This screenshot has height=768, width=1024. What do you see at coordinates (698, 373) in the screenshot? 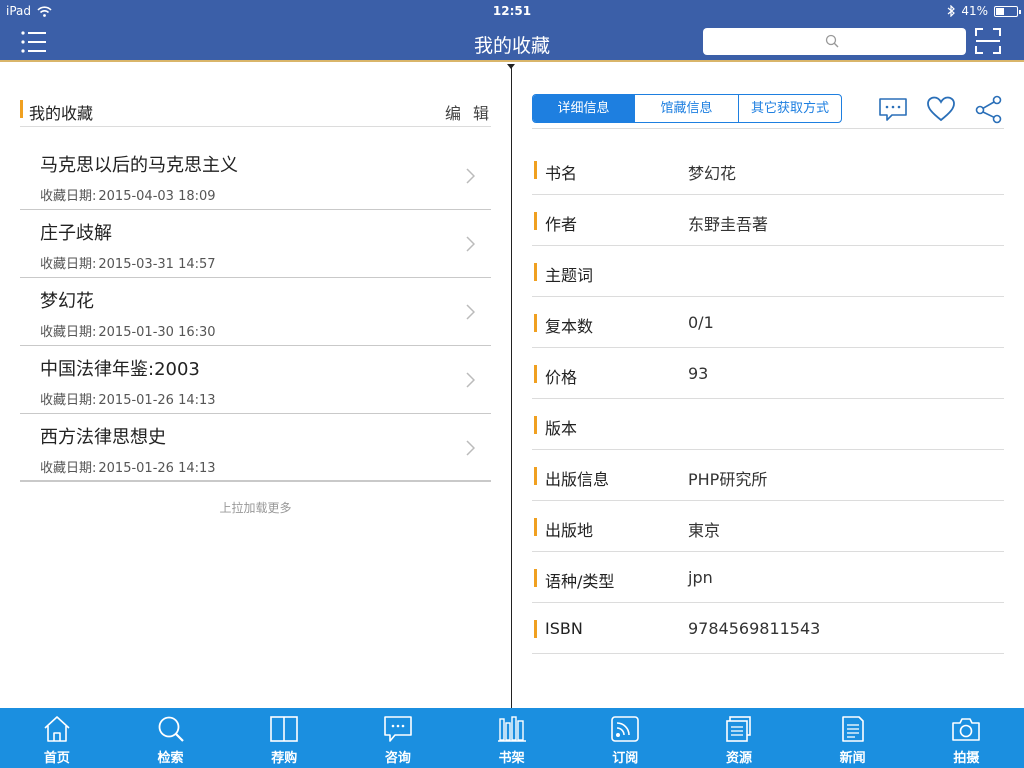
I see `detail-value: 93` at bounding box center [698, 373].